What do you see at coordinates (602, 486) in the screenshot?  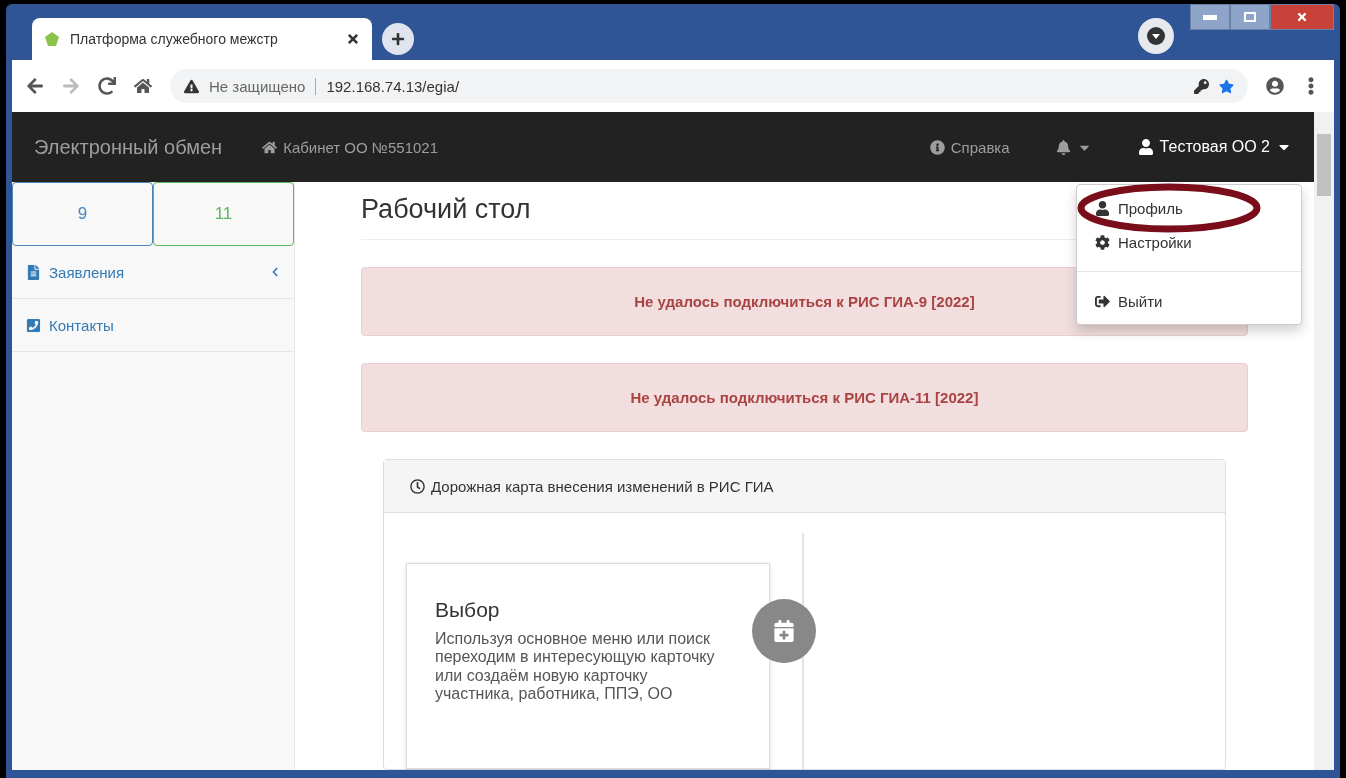 I see `panel-title: Дорожная карта внесения изменений в РИС ГИА` at bounding box center [602, 486].